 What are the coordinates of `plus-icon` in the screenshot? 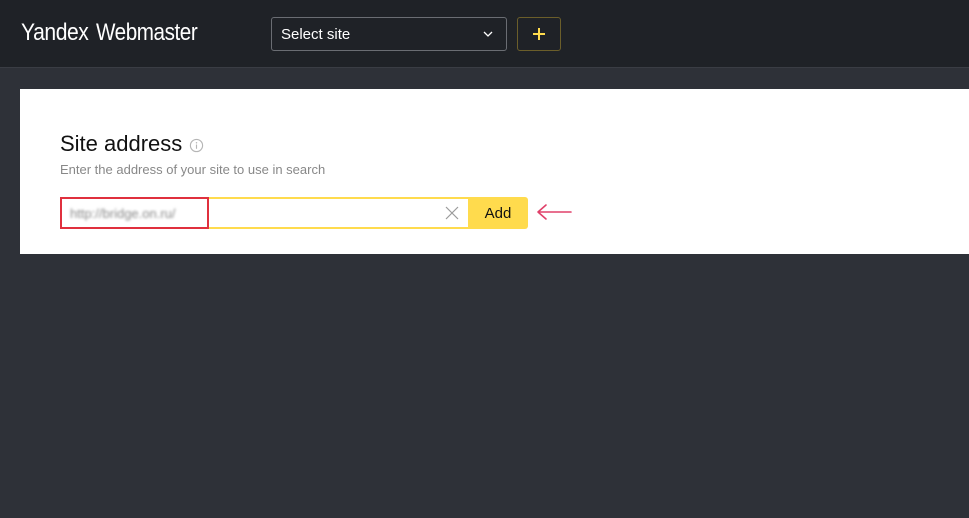 It's located at (539, 34).